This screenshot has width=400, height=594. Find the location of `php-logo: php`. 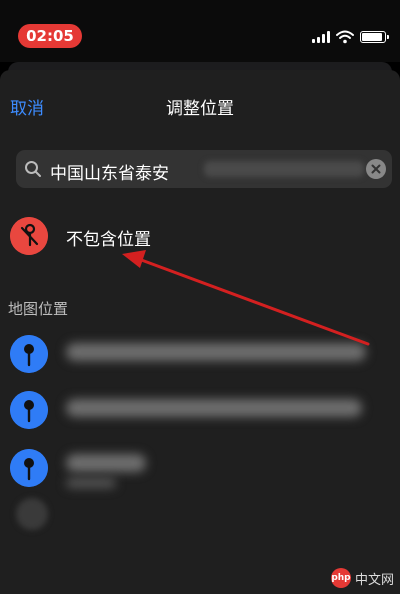

php-logo: php is located at coordinates (340, 578).